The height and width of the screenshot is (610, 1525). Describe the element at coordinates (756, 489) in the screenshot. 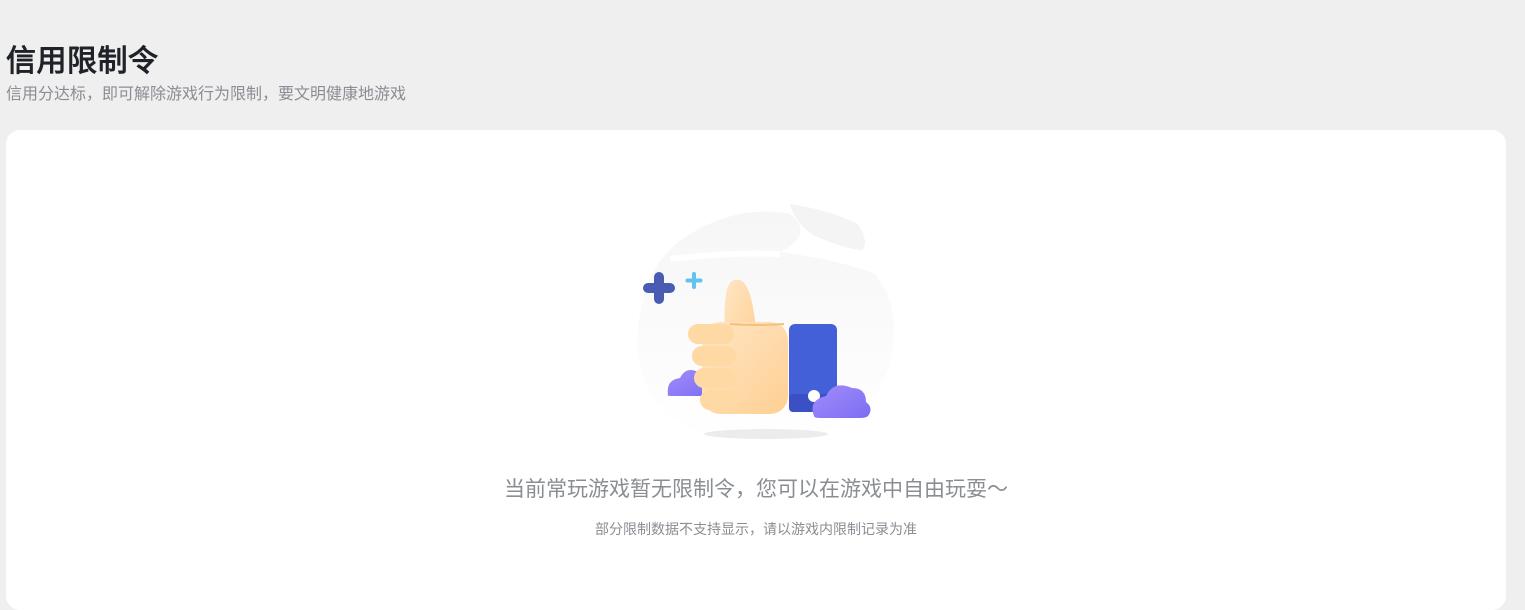

I see `empty-state-message: 当前常玩游戏暂无限制令，您可以在游戏中自由玩耍～` at that location.